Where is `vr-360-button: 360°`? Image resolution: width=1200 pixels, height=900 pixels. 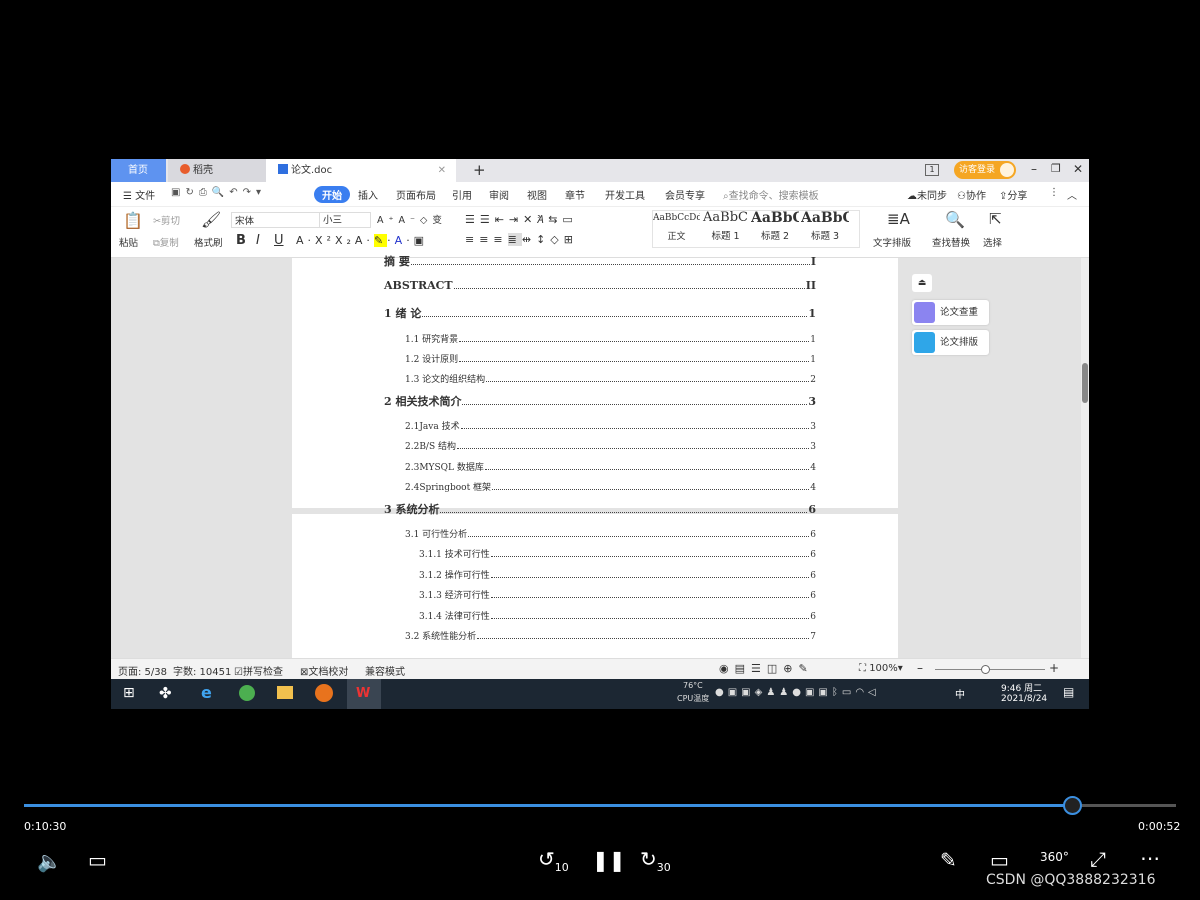
vr-360-button: 360° is located at coordinates (1054, 857).